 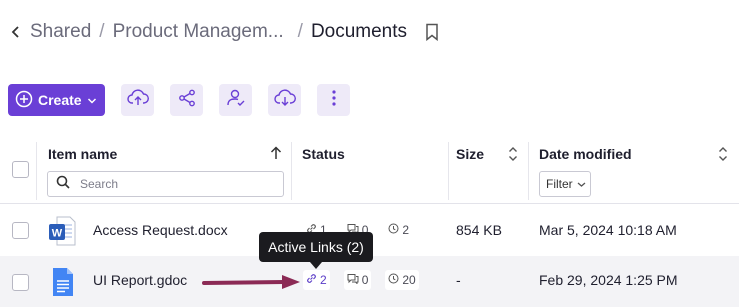 What do you see at coordinates (57, 234) in the screenshot?
I see `svg-text: W` at bounding box center [57, 234].